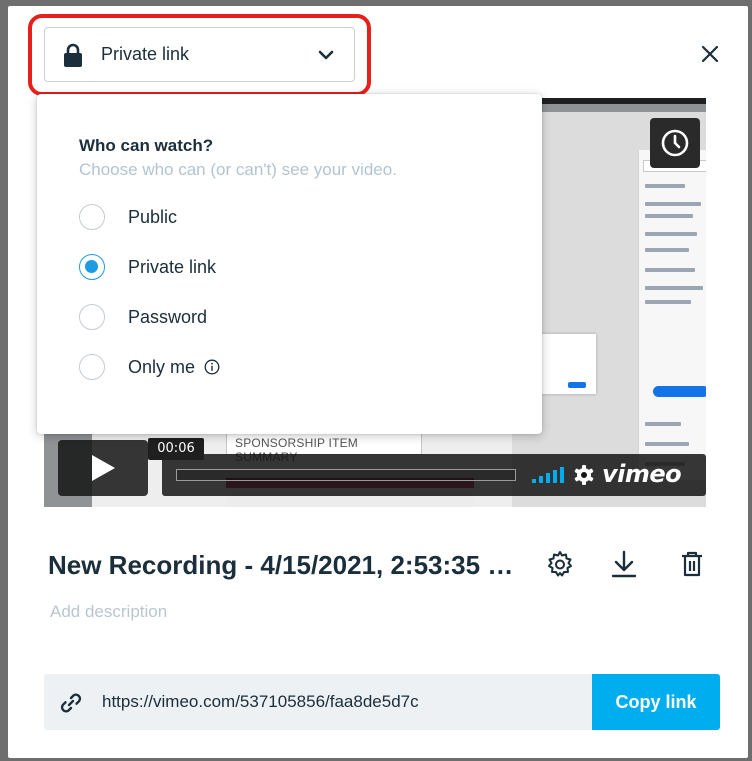  I want to click on radio-public, so click(92, 217).